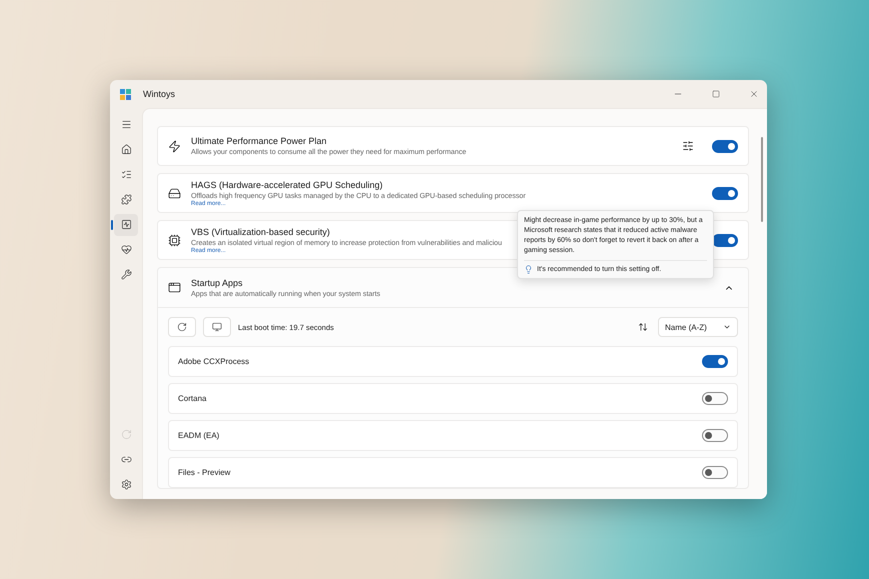 The image size is (869, 579). I want to click on sliders-icon, so click(688, 146).